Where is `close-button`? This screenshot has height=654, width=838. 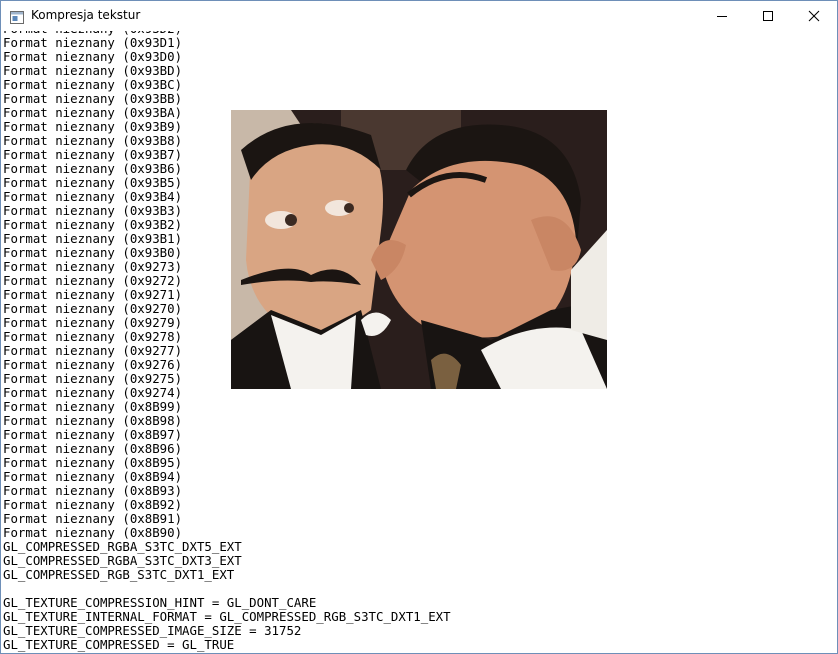 close-button is located at coordinates (814, 16).